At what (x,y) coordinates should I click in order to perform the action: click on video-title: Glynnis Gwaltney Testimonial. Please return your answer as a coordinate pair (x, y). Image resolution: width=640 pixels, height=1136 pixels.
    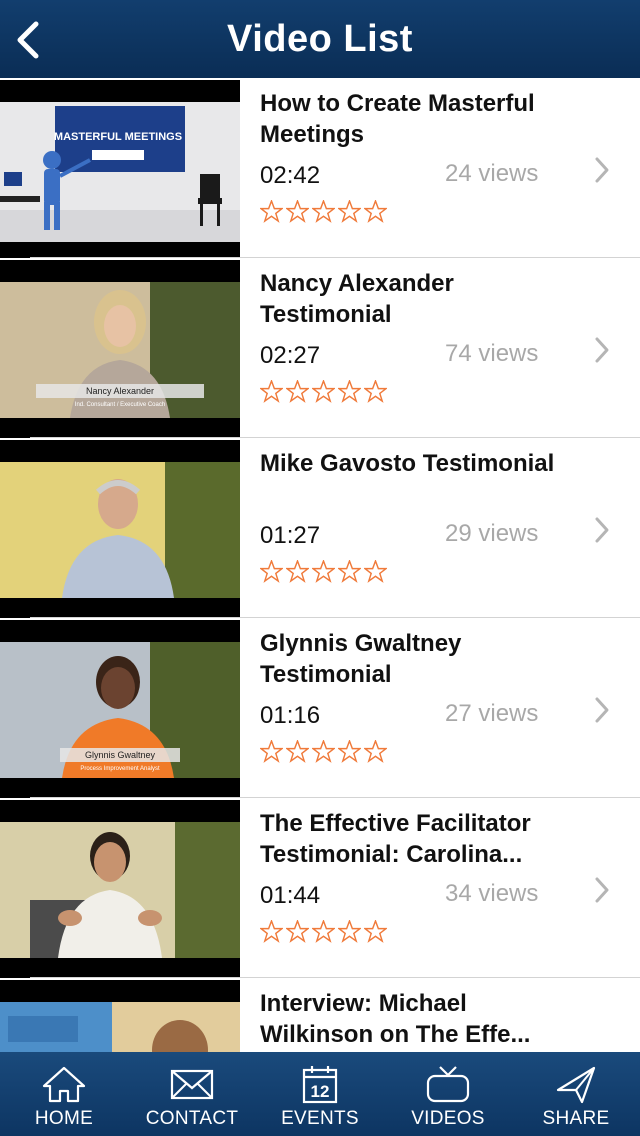
    Looking at the image, I should click on (361, 659).